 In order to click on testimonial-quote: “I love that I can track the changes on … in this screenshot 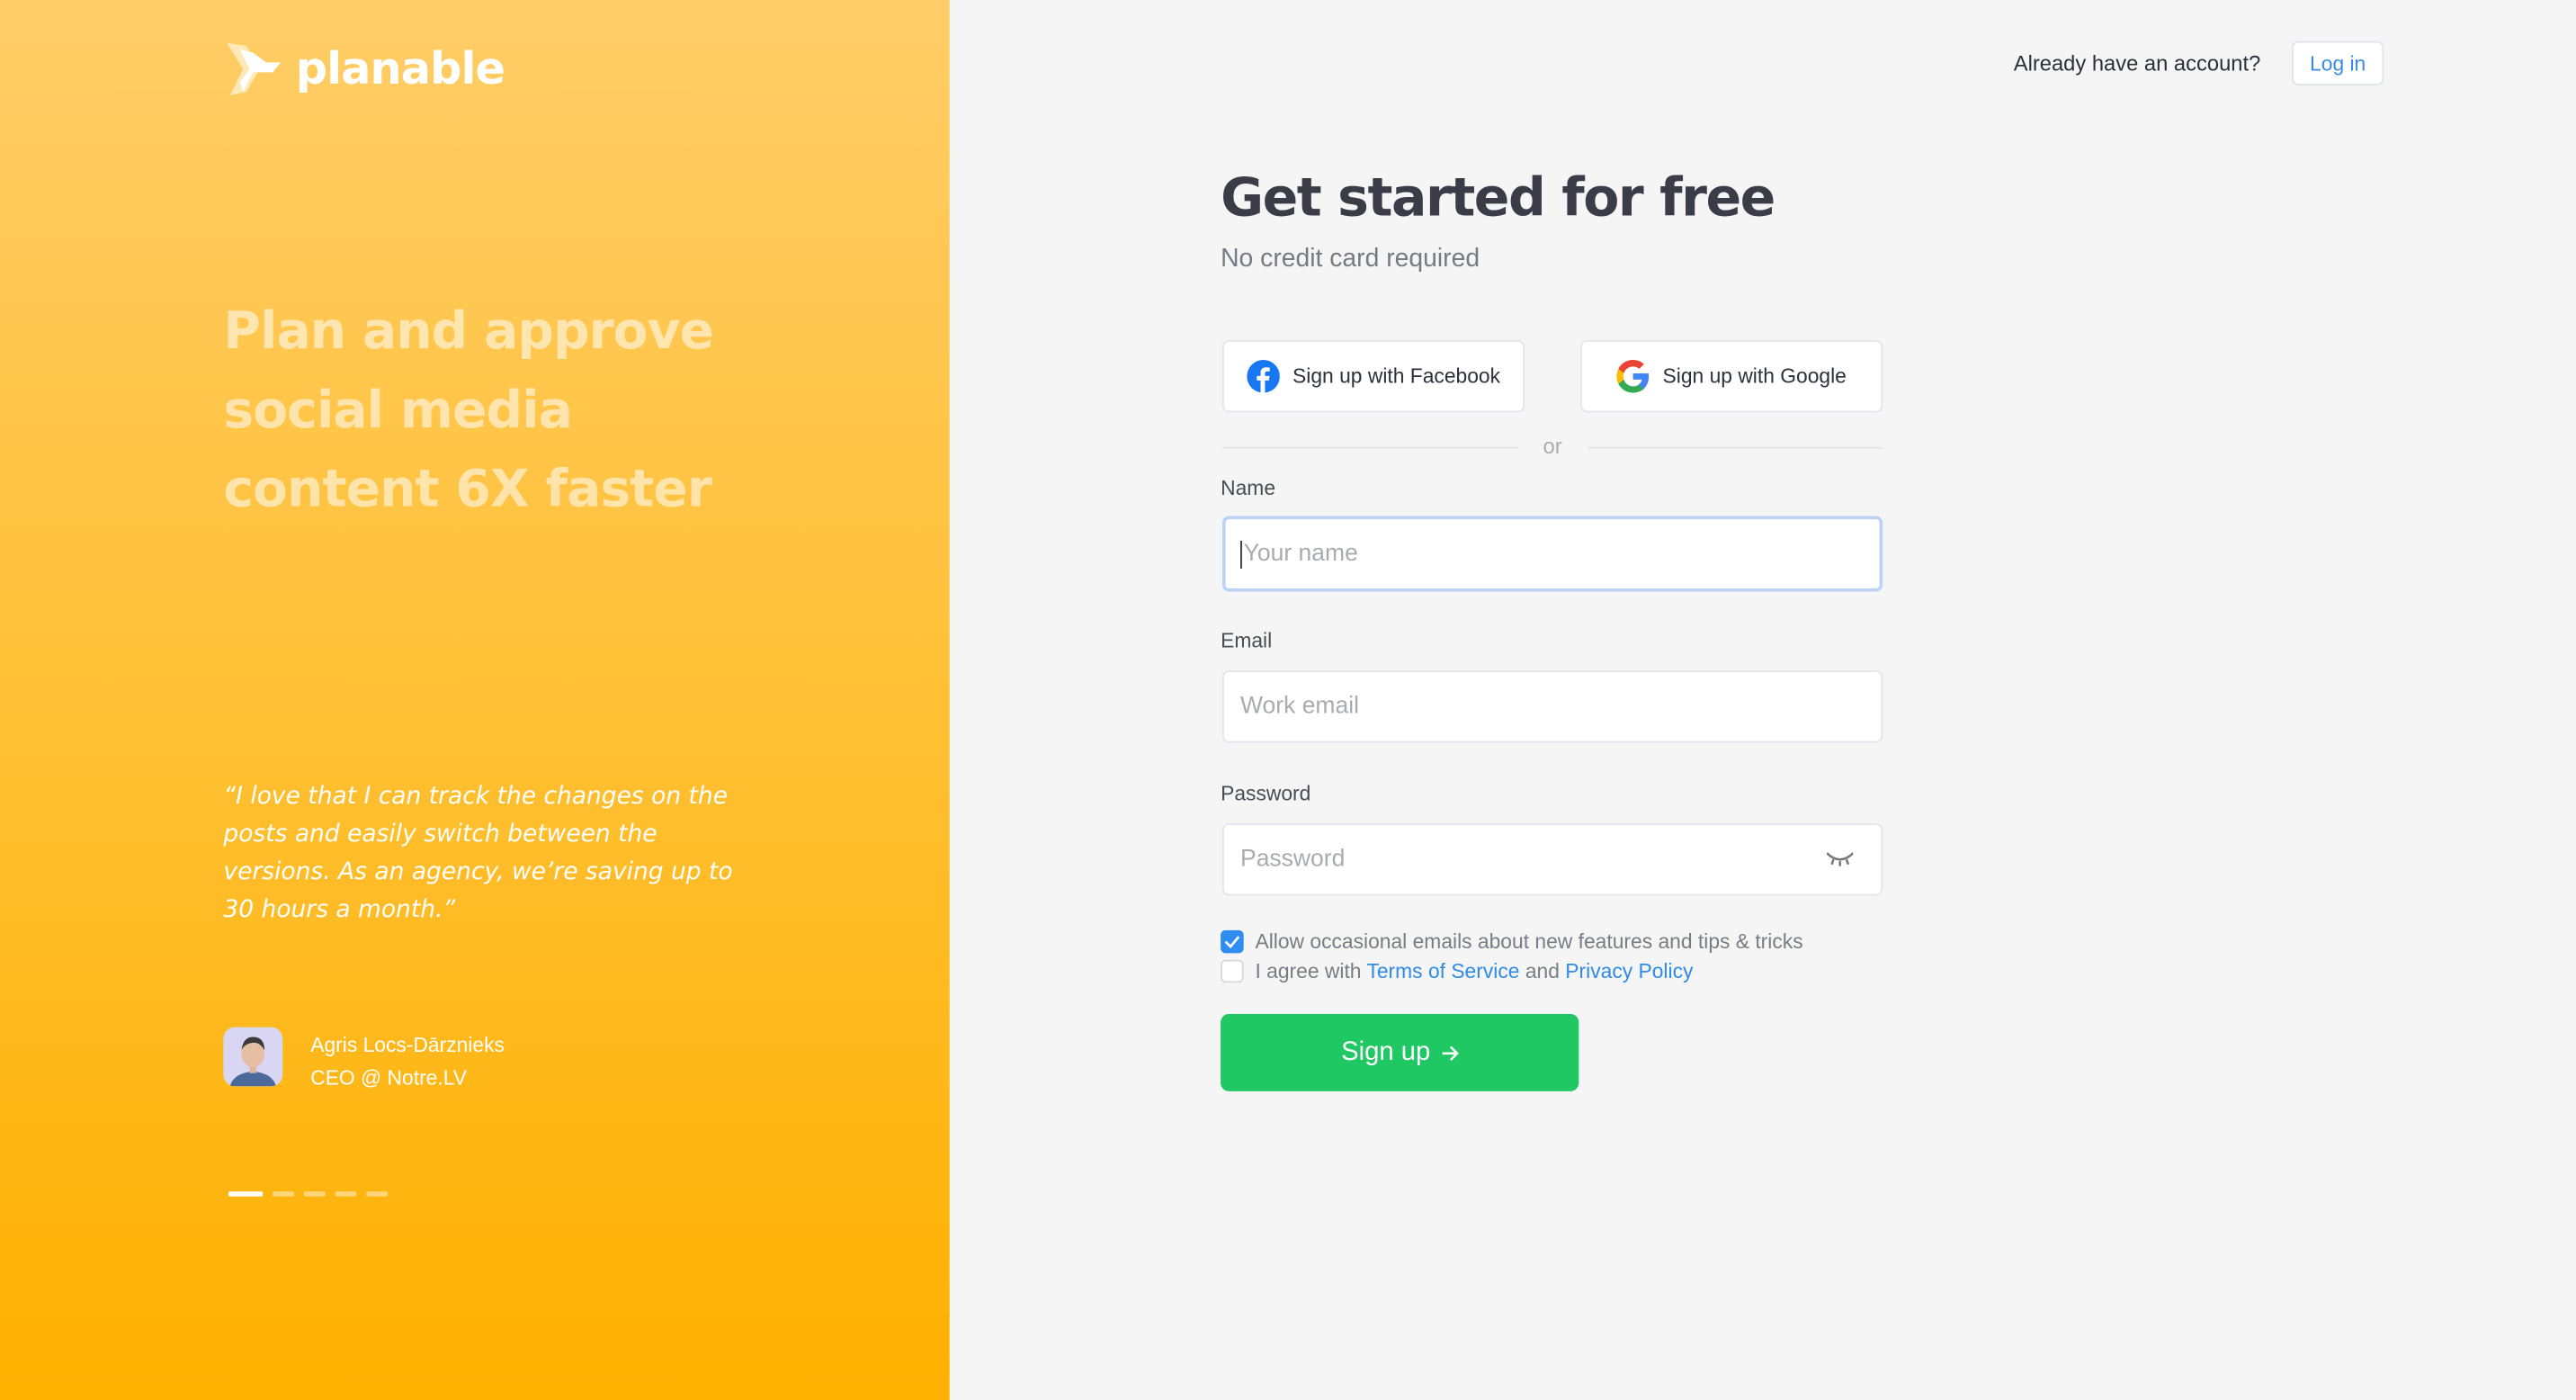, I will do `click(478, 854)`.